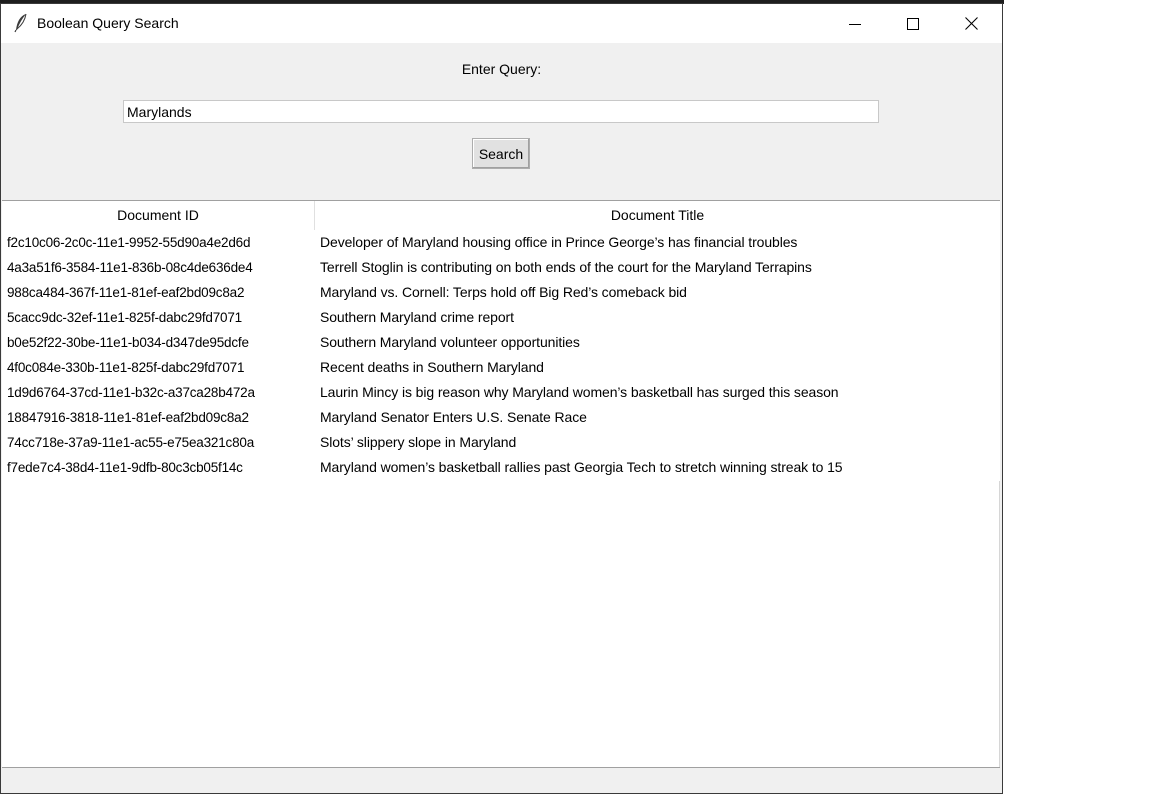 Image resolution: width=1152 pixels, height=794 pixels. I want to click on document-id-cell: f7ede7c4-38d4-11e1-9dfb-80c3cb05f14c, so click(125, 467).